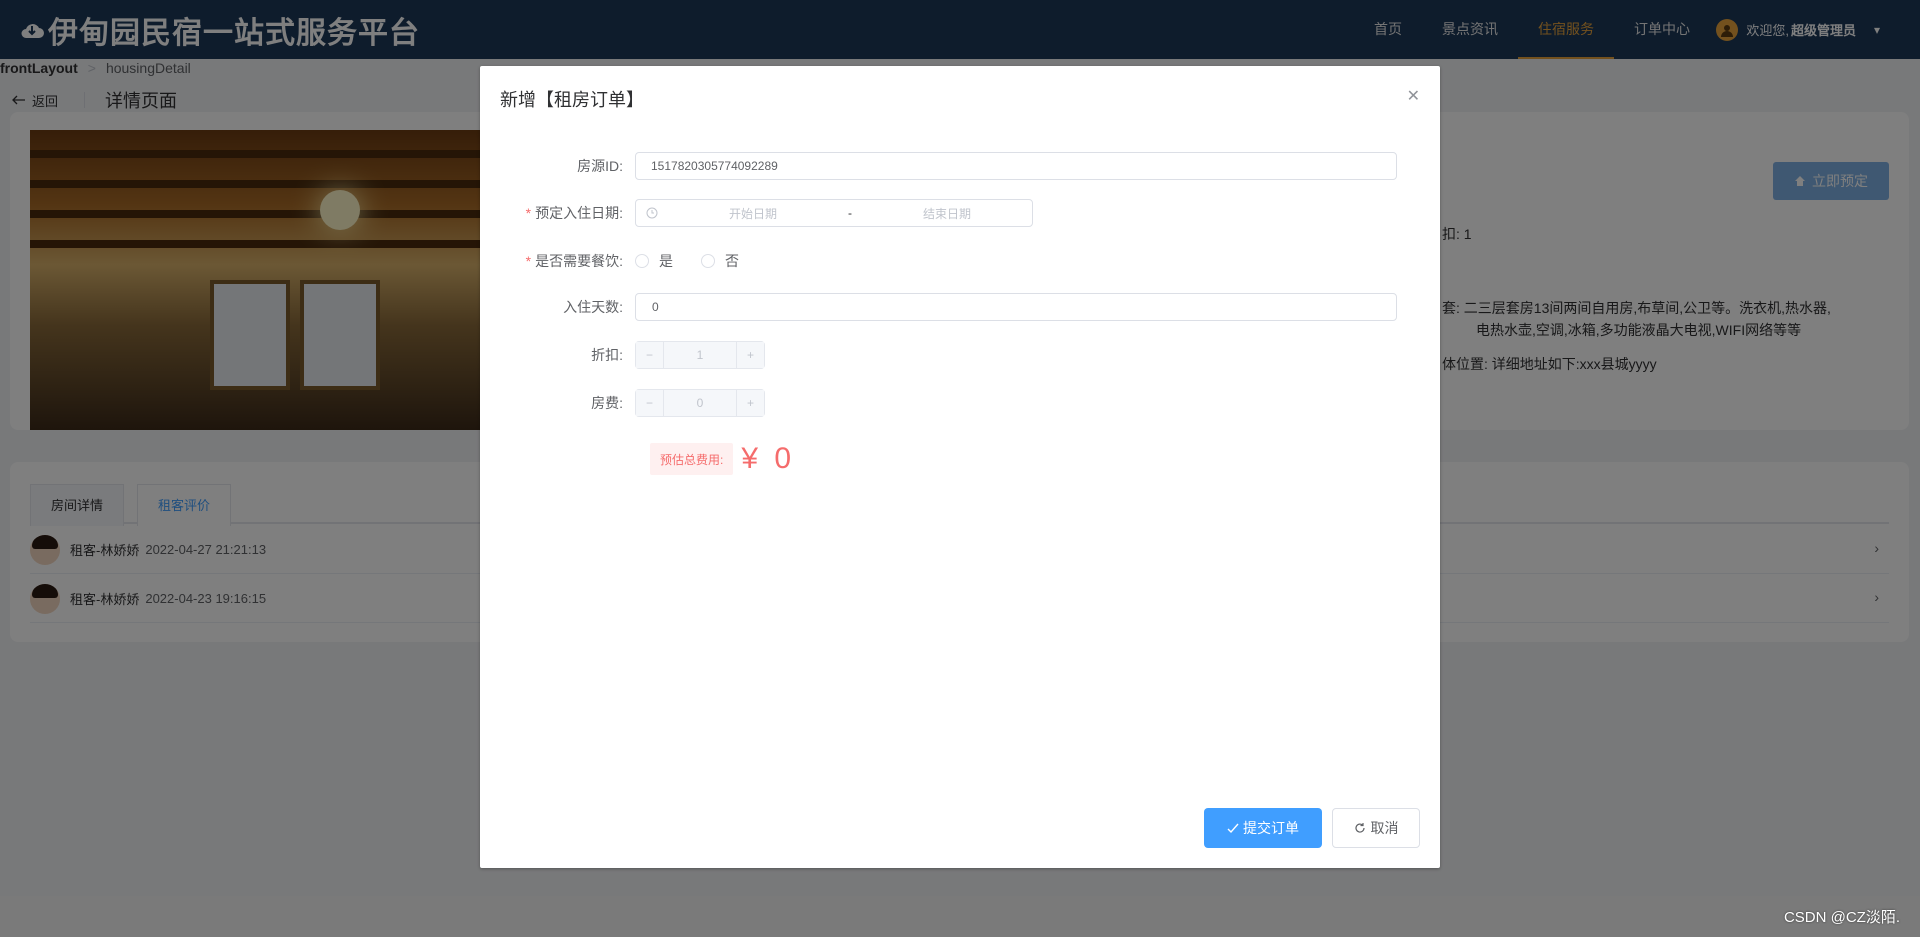  I want to click on discount-row: 折扣: − 1 +, so click(960, 355).